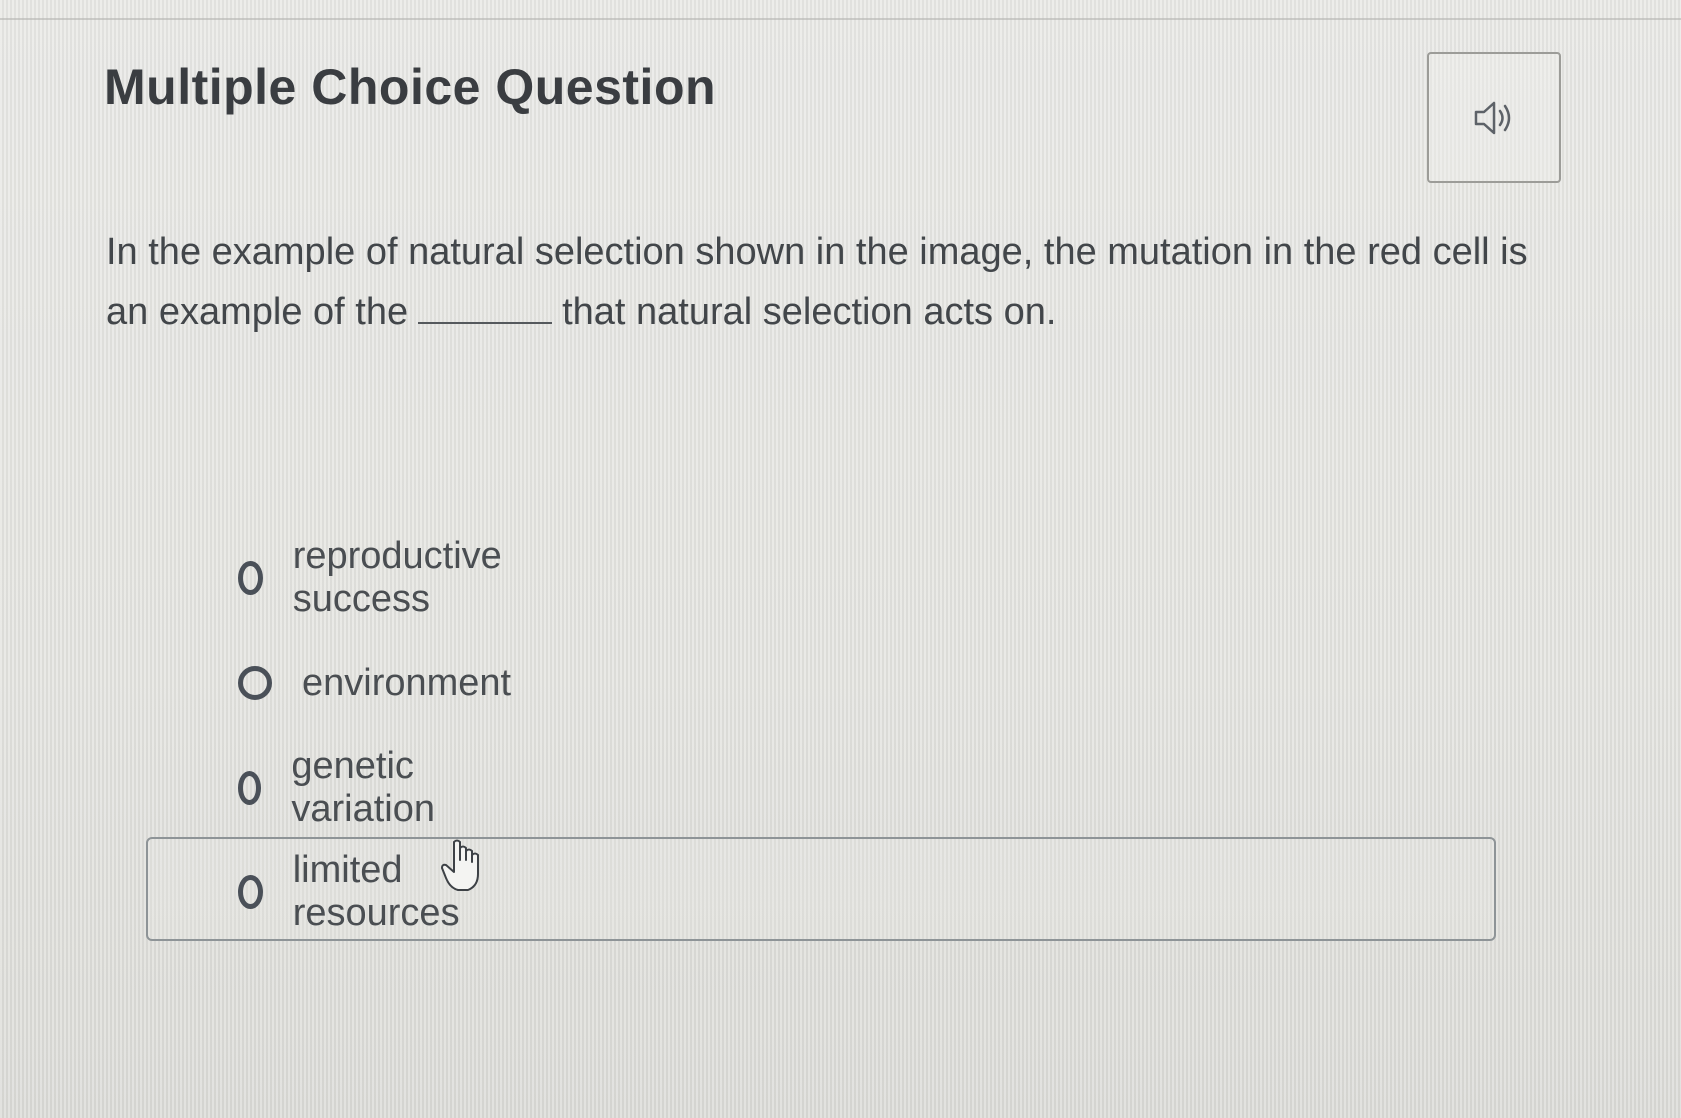  What do you see at coordinates (410, 87) in the screenshot?
I see `question-type-title: Multiple Choice Question` at bounding box center [410, 87].